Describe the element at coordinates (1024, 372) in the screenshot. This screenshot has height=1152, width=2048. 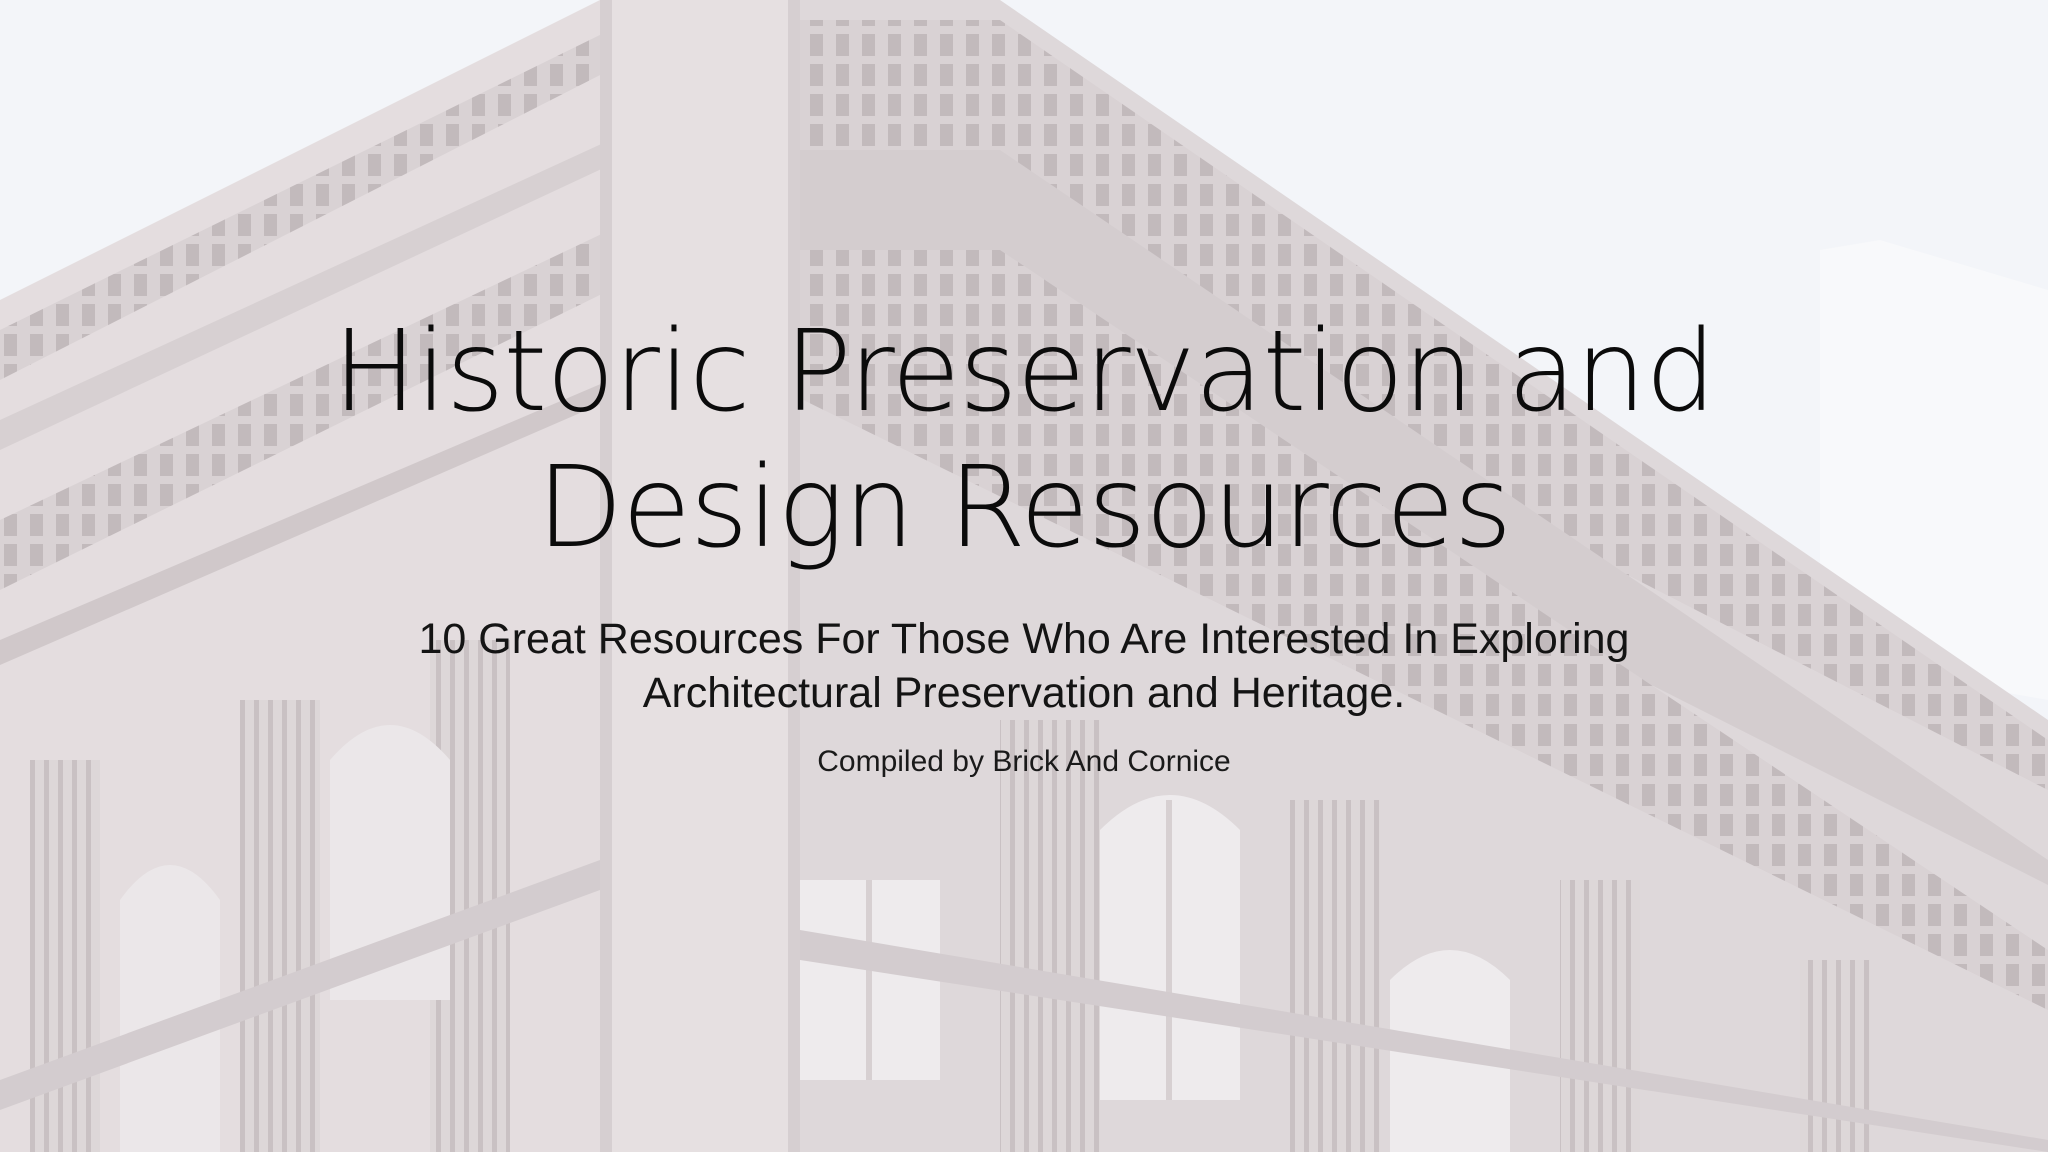
I see `title-line-1: Historic Preservation and` at that location.